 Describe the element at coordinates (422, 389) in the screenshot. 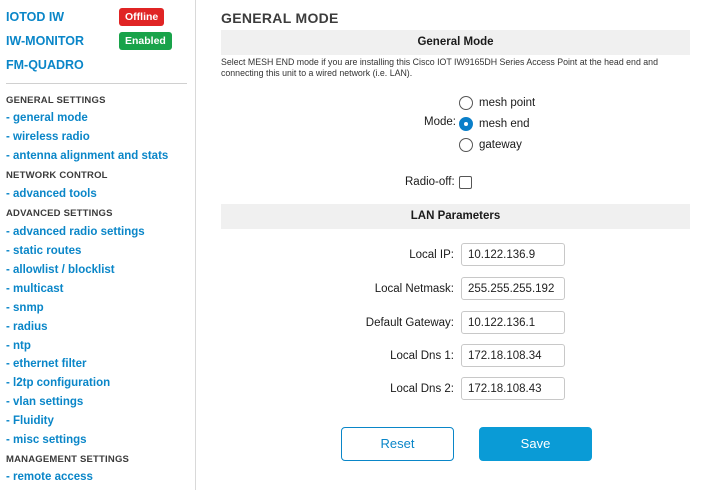

I see `local-dns2-label: Local Dns 2:` at that location.